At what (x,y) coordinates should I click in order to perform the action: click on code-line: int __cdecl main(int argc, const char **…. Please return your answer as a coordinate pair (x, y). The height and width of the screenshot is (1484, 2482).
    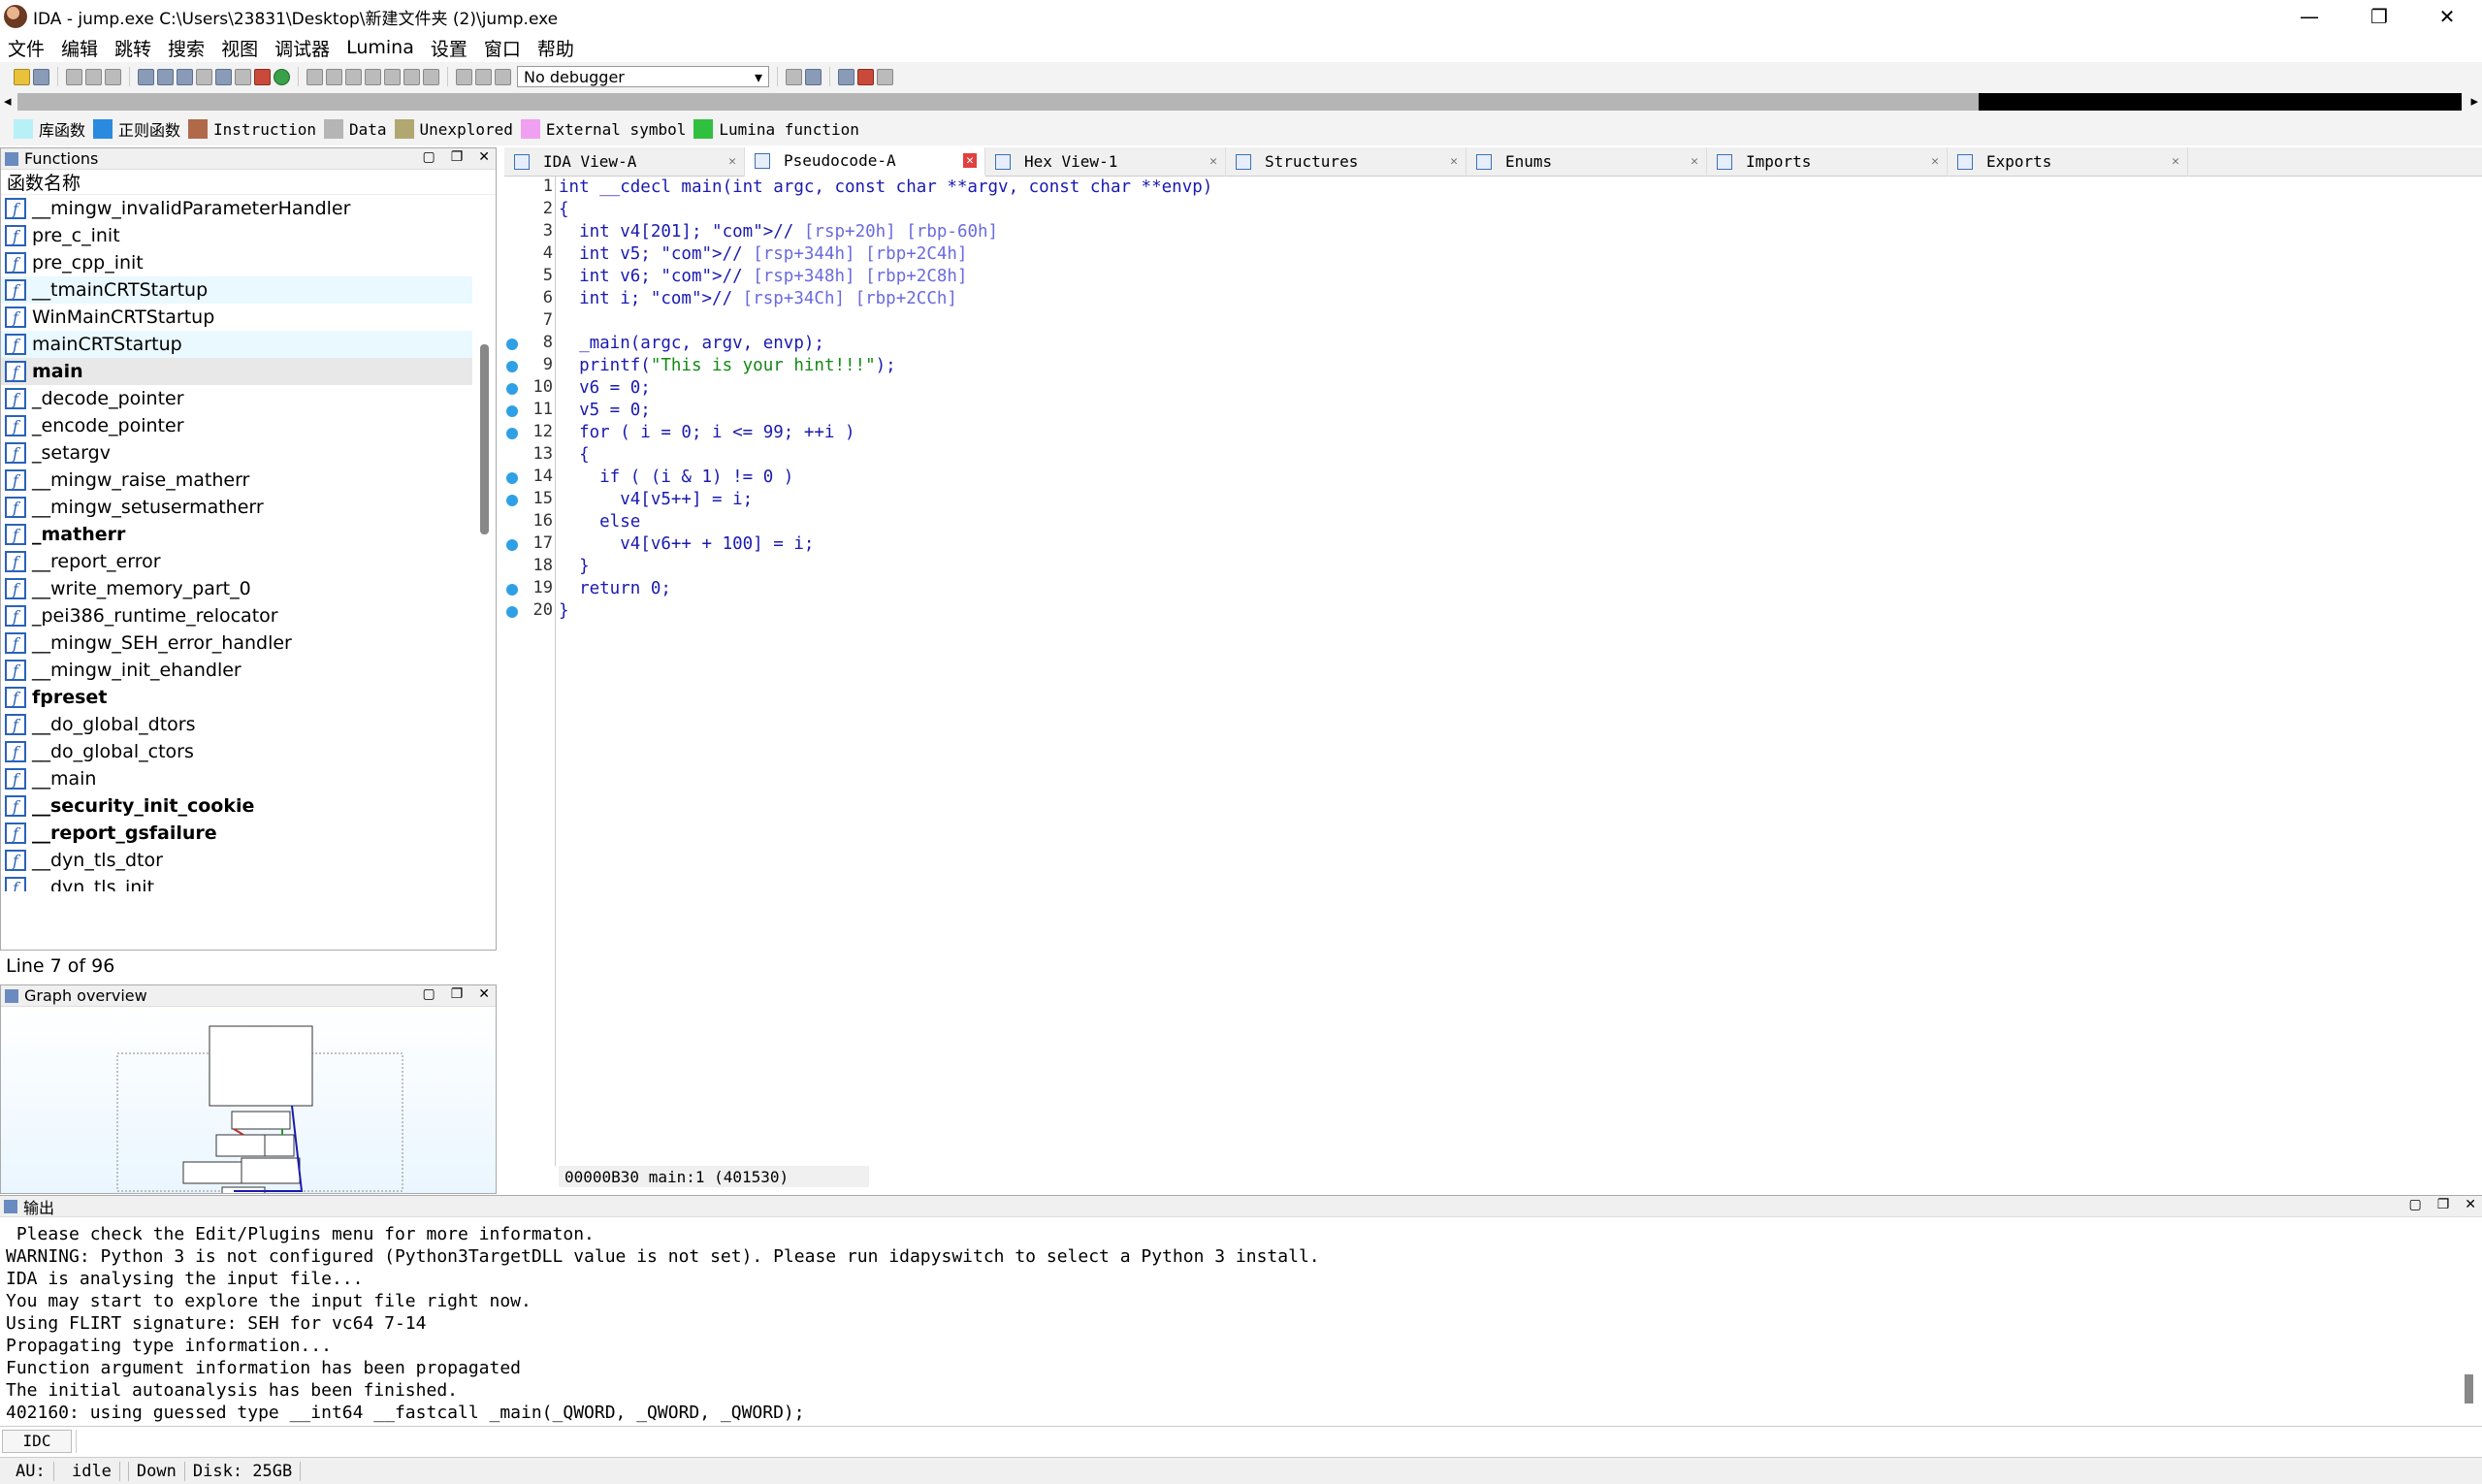
    Looking at the image, I should click on (1509, 188).